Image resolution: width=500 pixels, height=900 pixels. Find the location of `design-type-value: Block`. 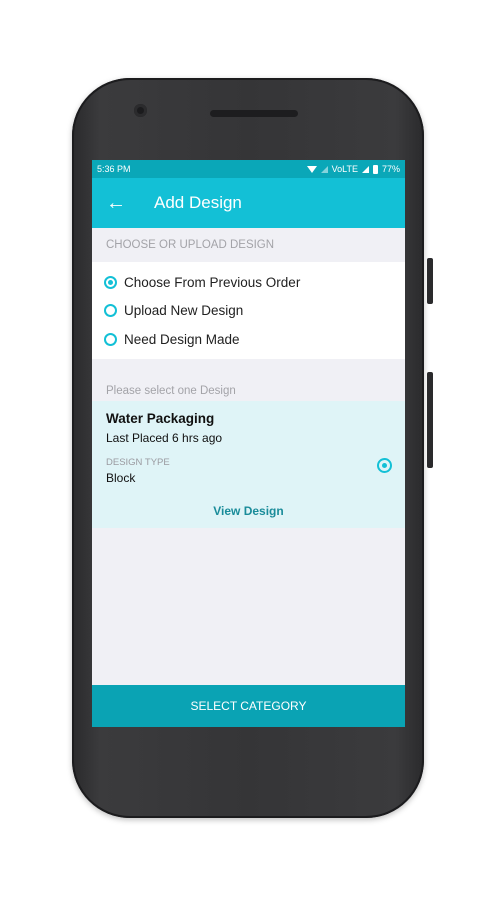

design-type-value: Block is located at coordinates (121, 477).